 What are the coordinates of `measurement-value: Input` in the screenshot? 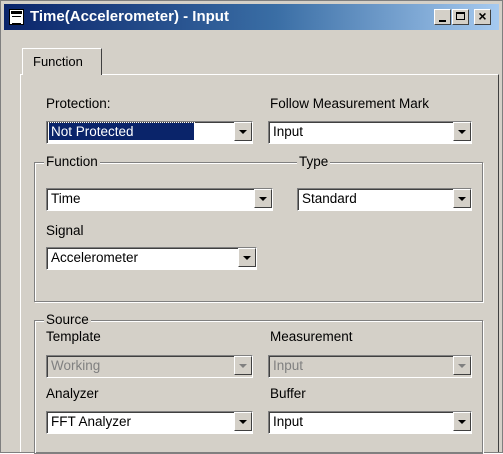 It's located at (288, 365).